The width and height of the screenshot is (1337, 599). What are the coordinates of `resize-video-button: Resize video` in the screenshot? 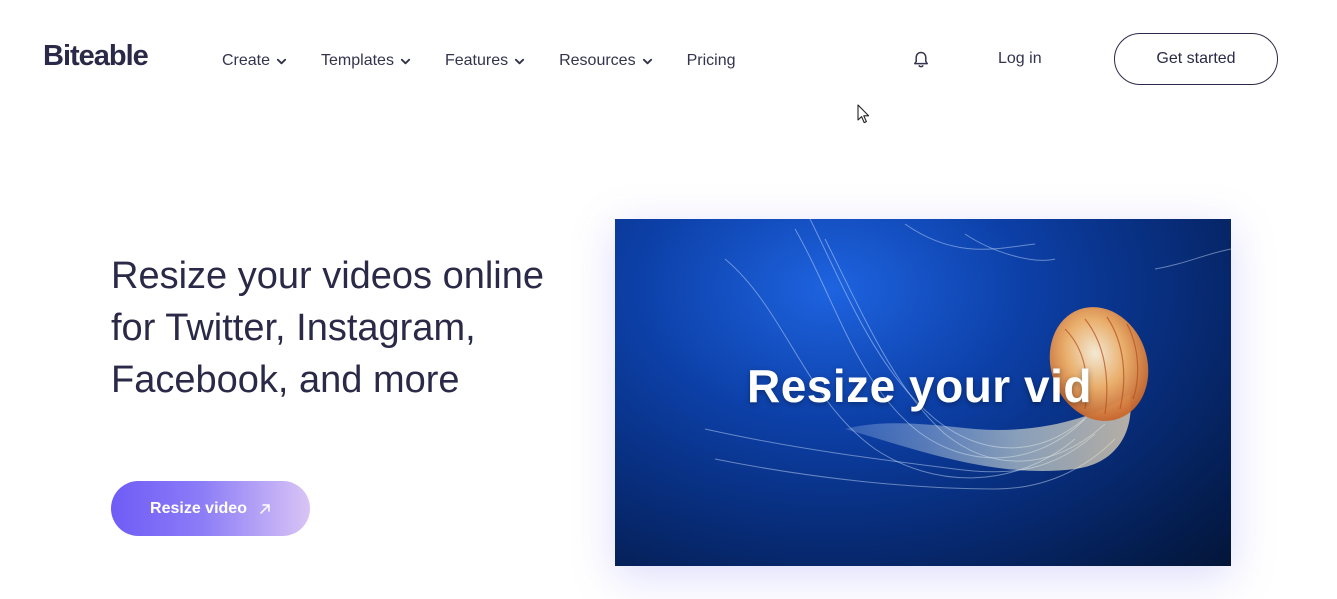 It's located at (210, 508).